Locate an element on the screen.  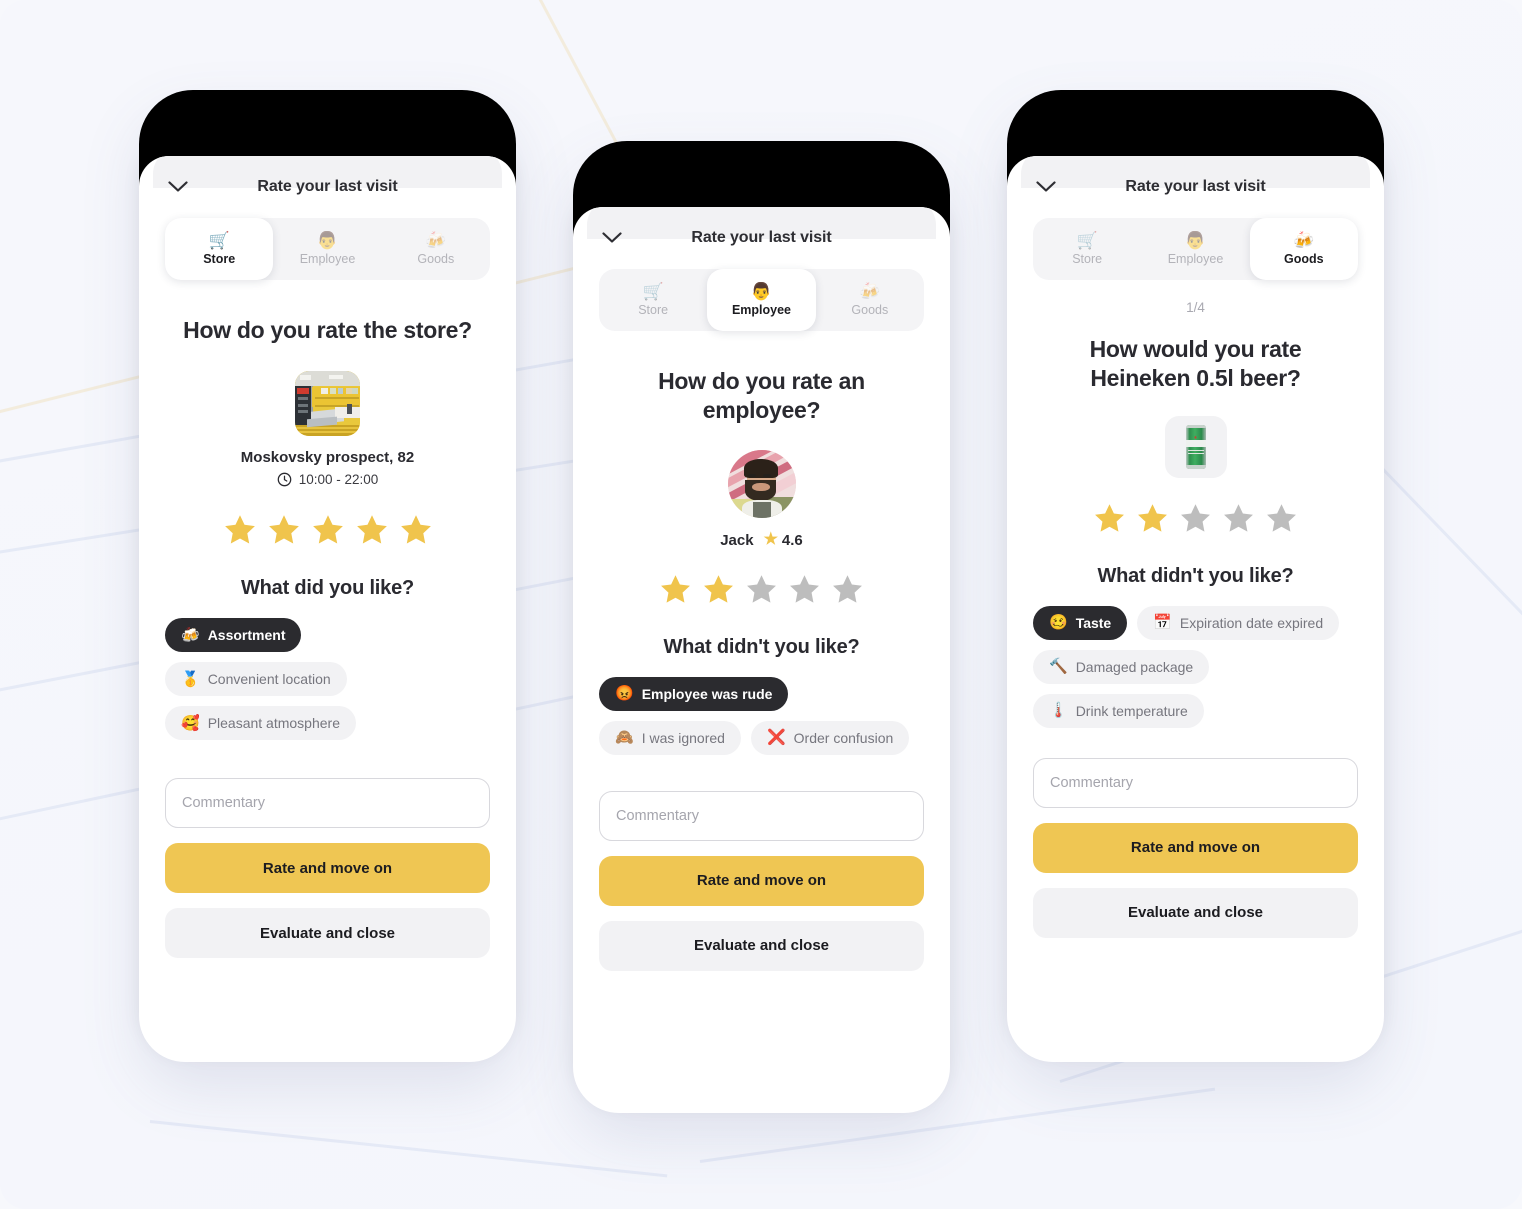
chip-i-was-ignored: 🙈 I was ignored is located at coordinates (670, 737).